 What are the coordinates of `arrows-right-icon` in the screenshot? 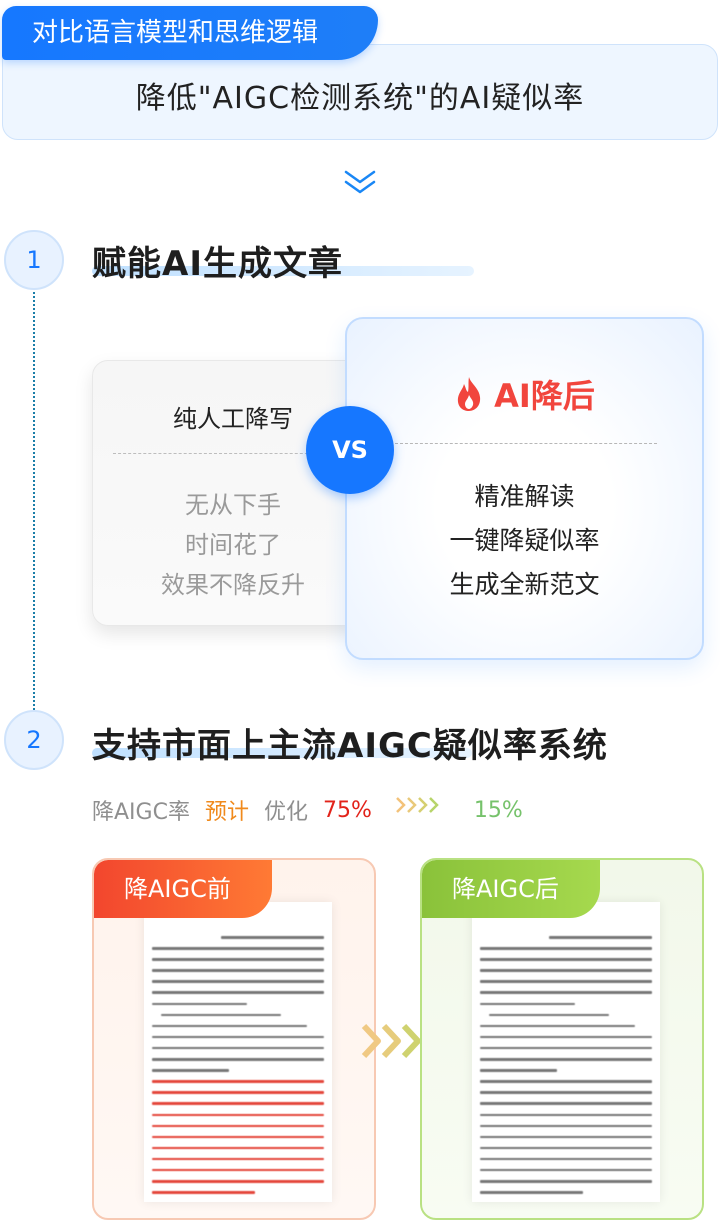 It's located at (417, 805).